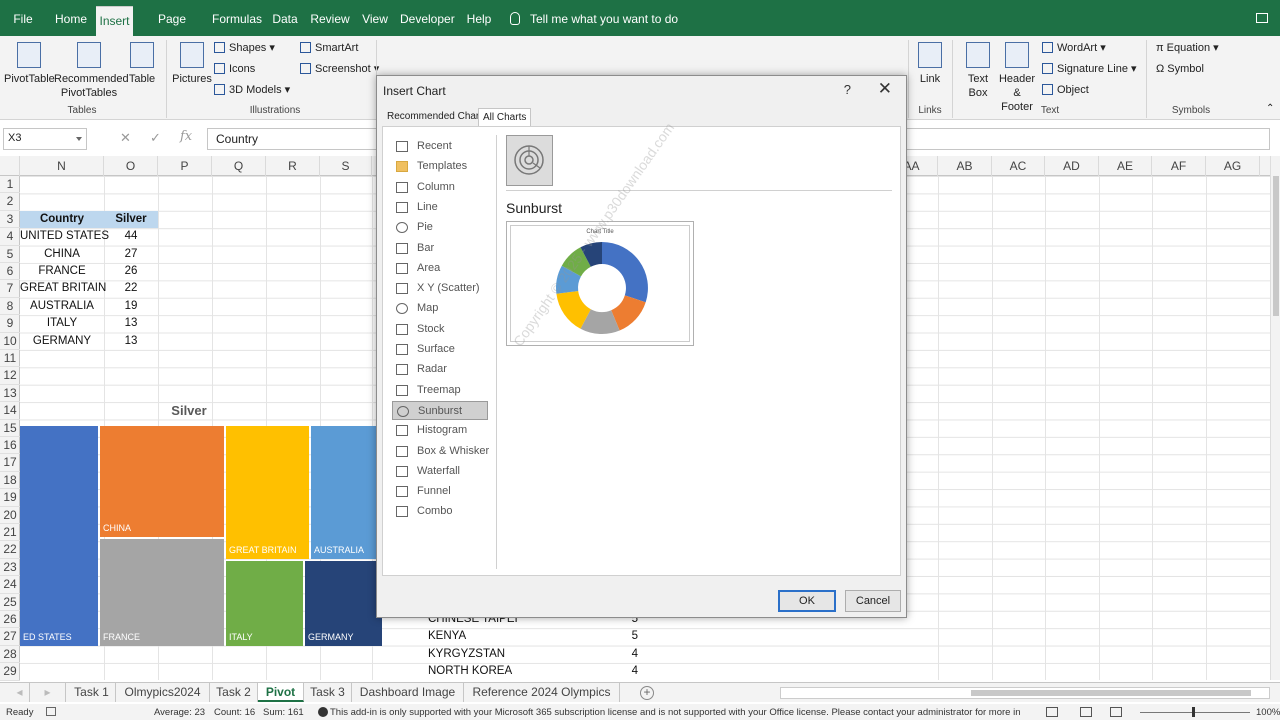 This screenshot has height=720, width=1280. What do you see at coordinates (440, 308) in the screenshot?
I see `chart-type-map: Map` at bounding box center [440, 308].